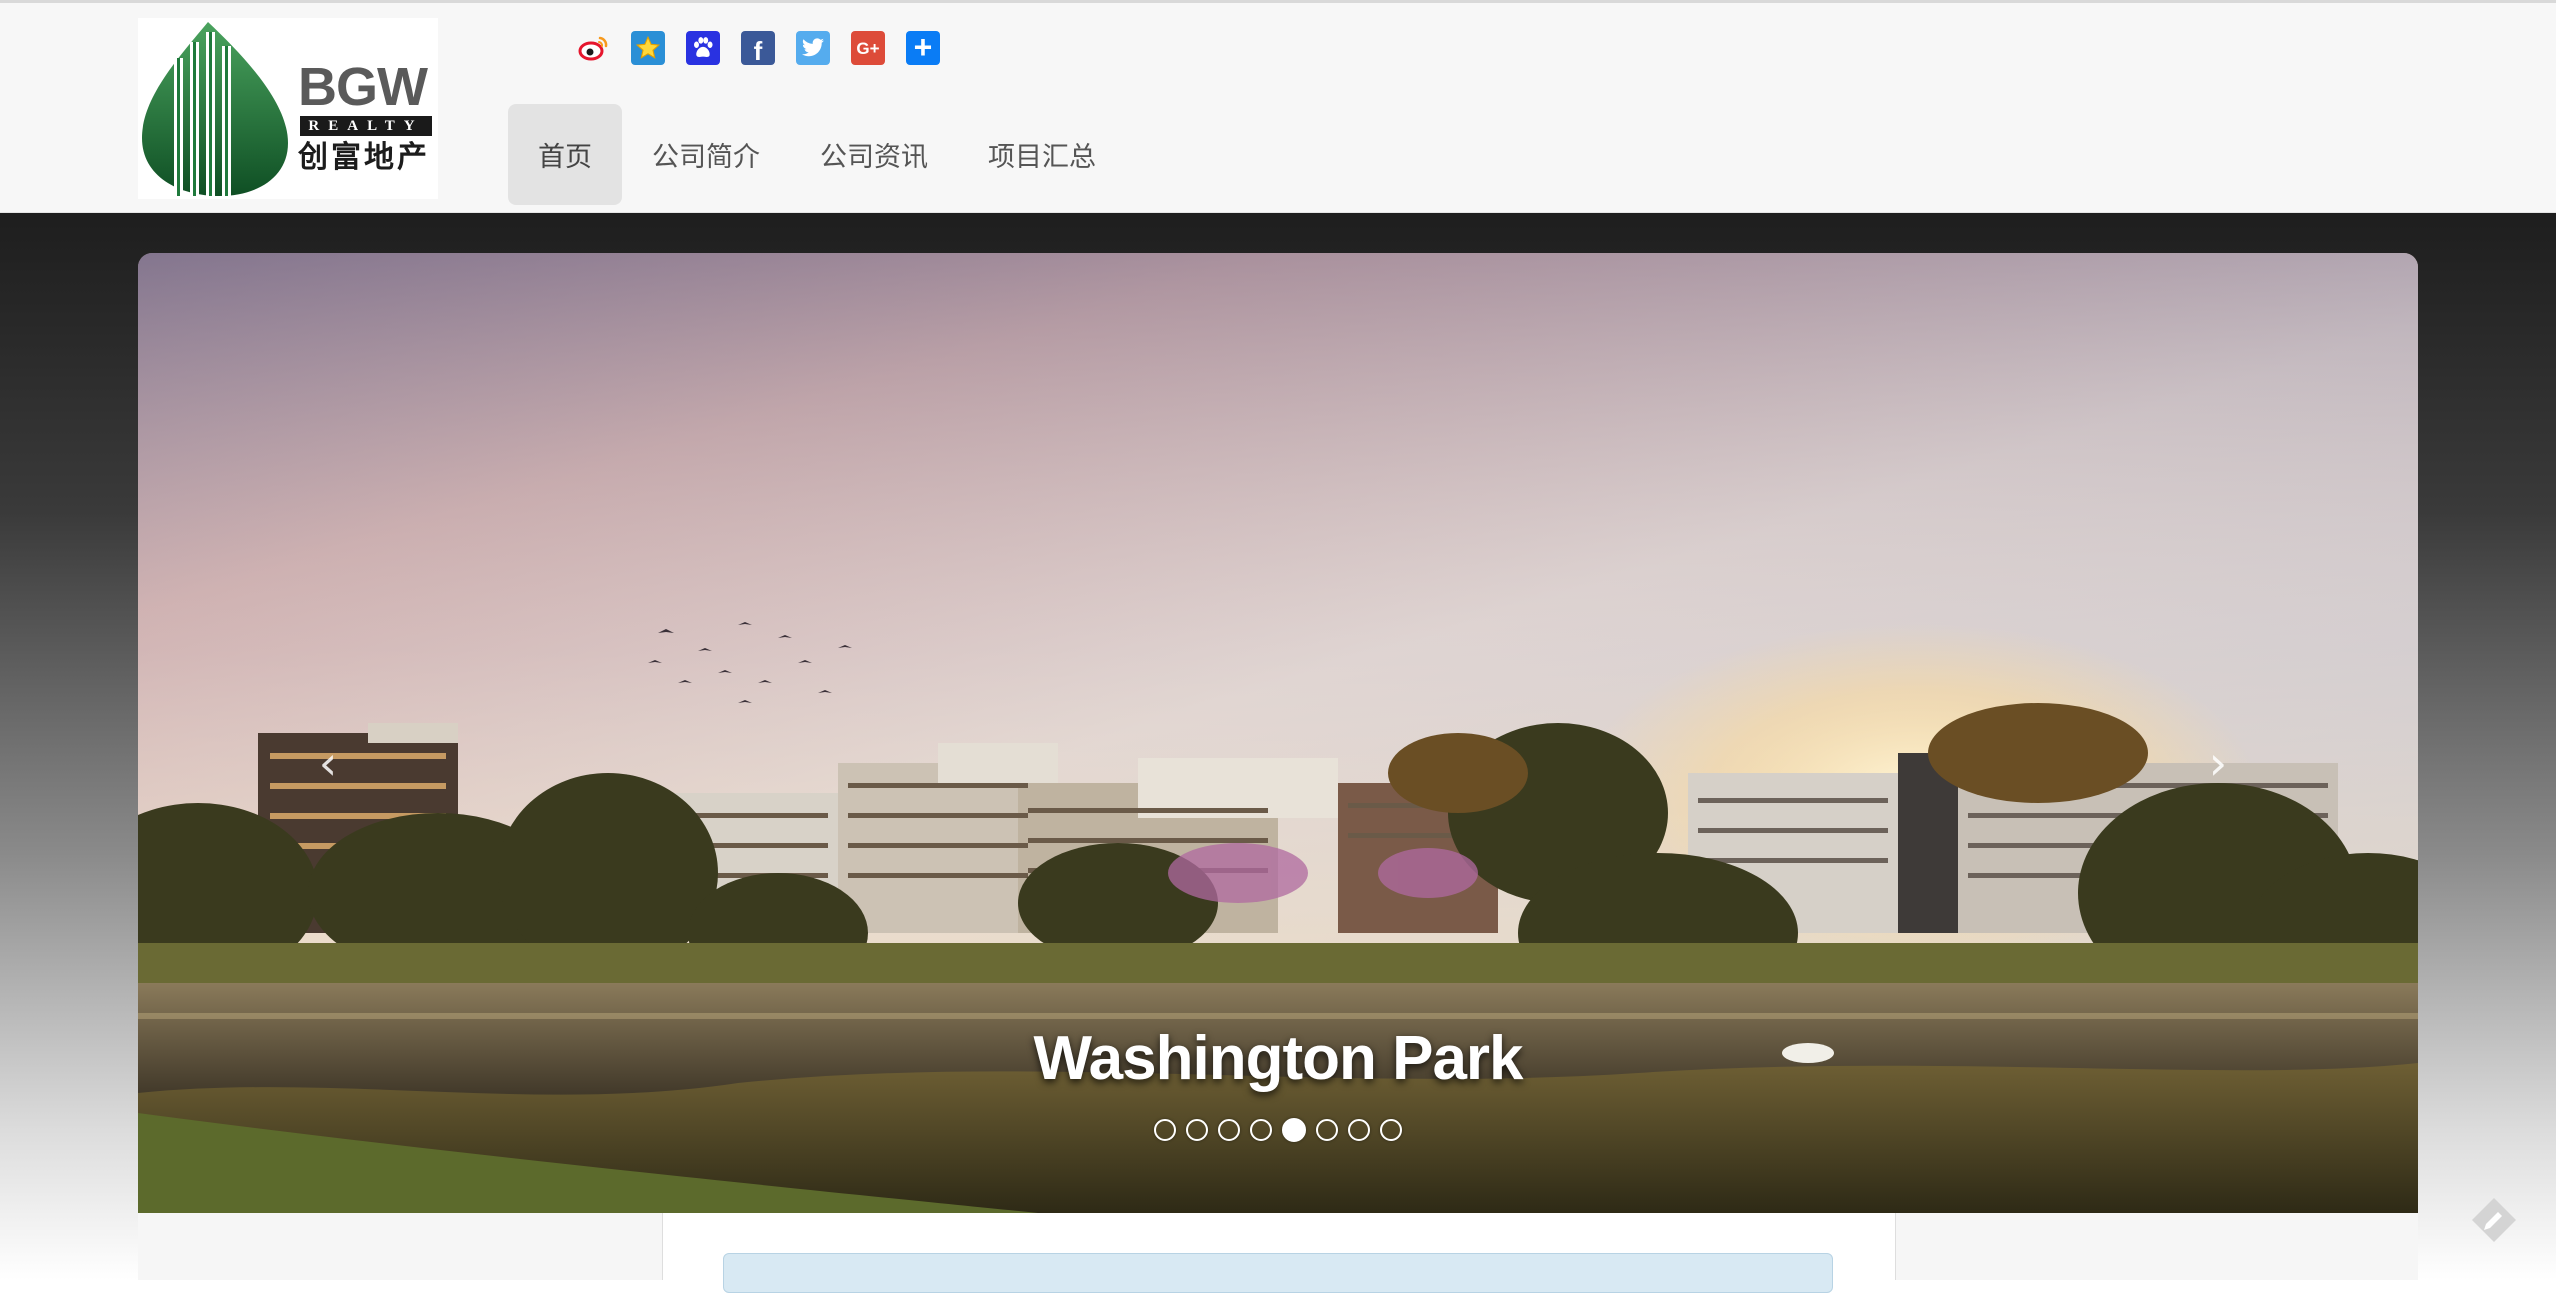 This screenshot has width=2556, height=1293. Describe the element at coordinates (364, 157) in the screenshot. I see `logo-chinese-name: 创富地产` at that location.